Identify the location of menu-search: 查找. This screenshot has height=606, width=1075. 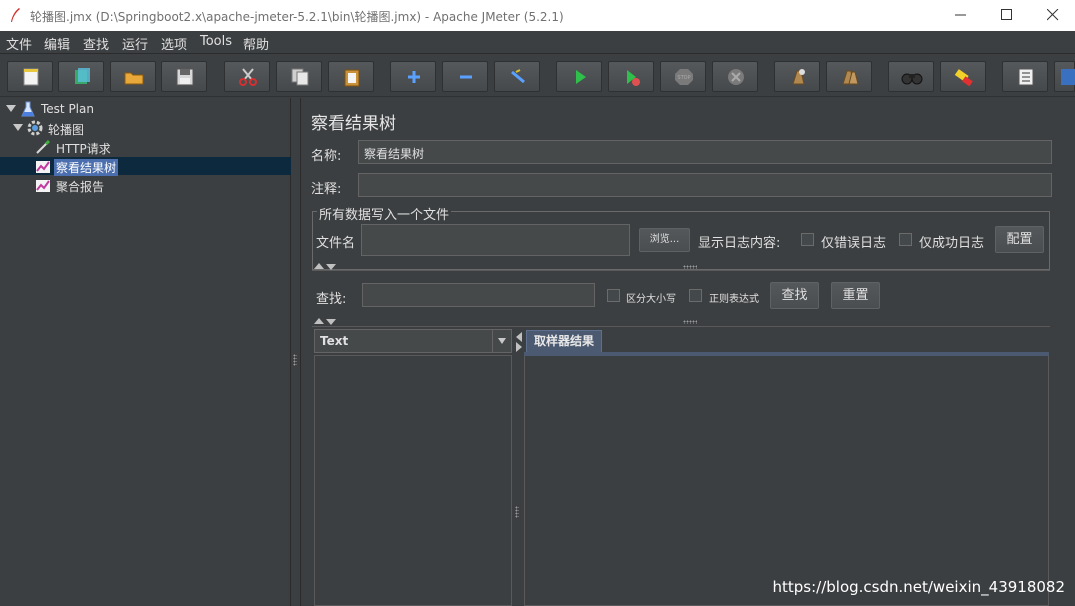
(96, 43).